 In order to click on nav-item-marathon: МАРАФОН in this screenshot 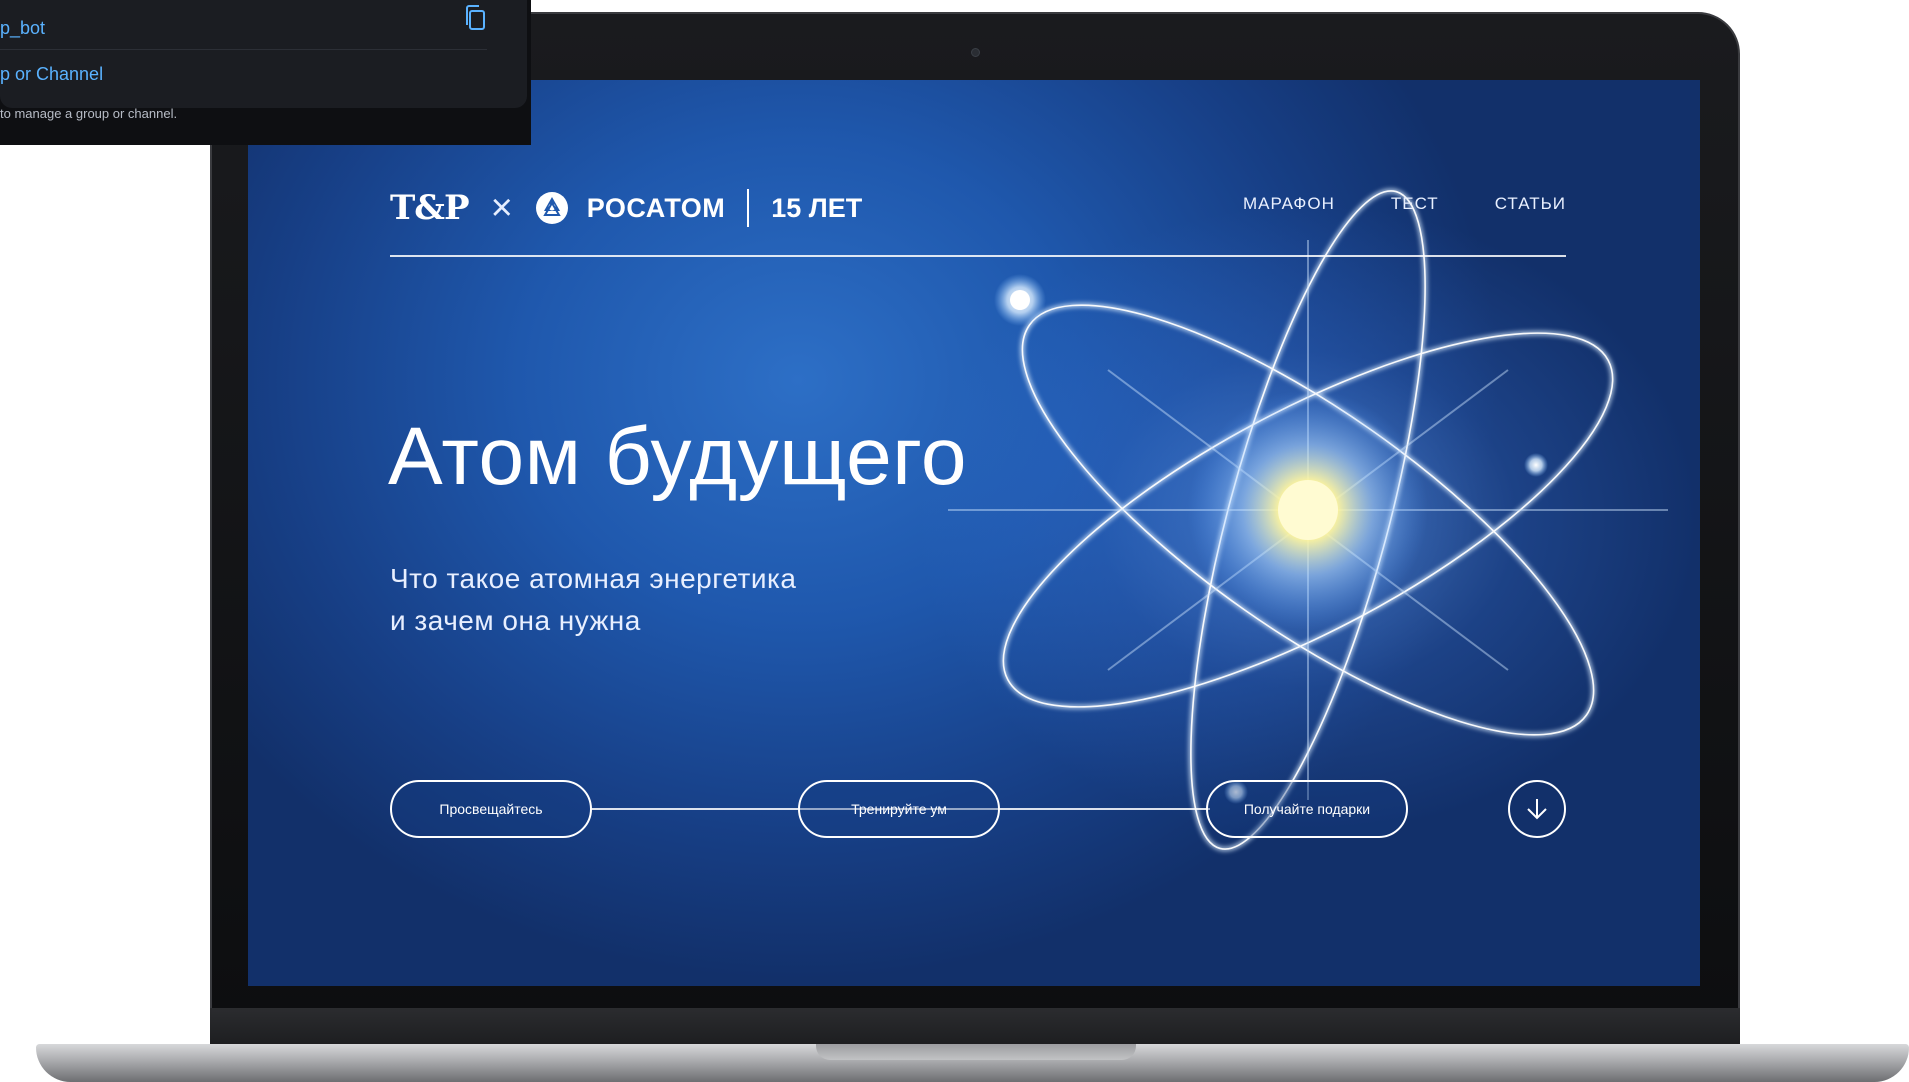, I will do `click(1289, 204)`.